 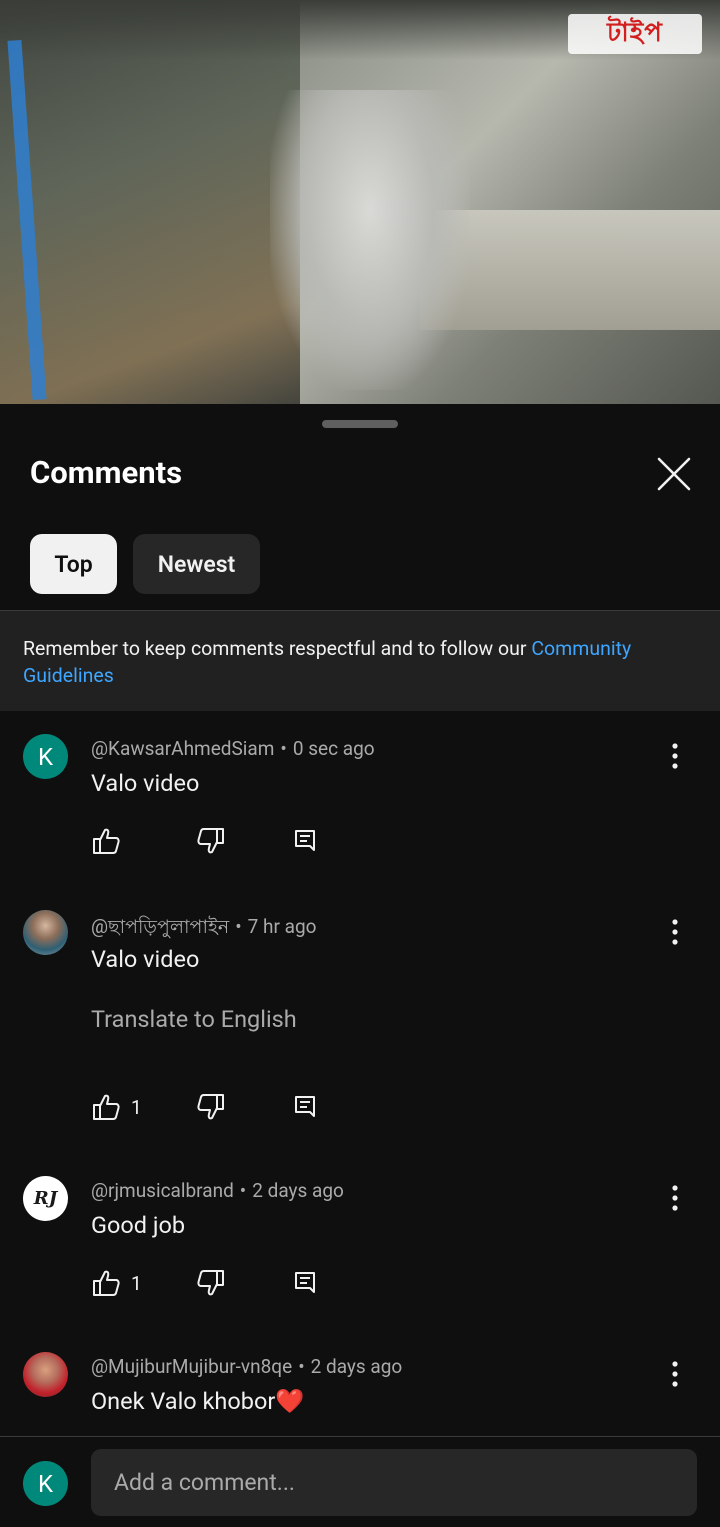 What do you see at coordinates (191, 1366) in the screenshot?
I see `comment-author: @MujiburMujibur-vn8qe` at bounding box center [191, 1366].